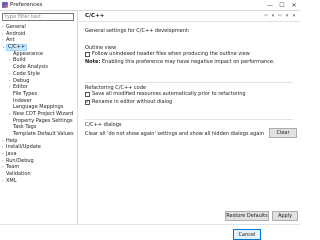 The image size is (320, 240). I want to click on dialog-footer: Cancel, so click(150, 232).